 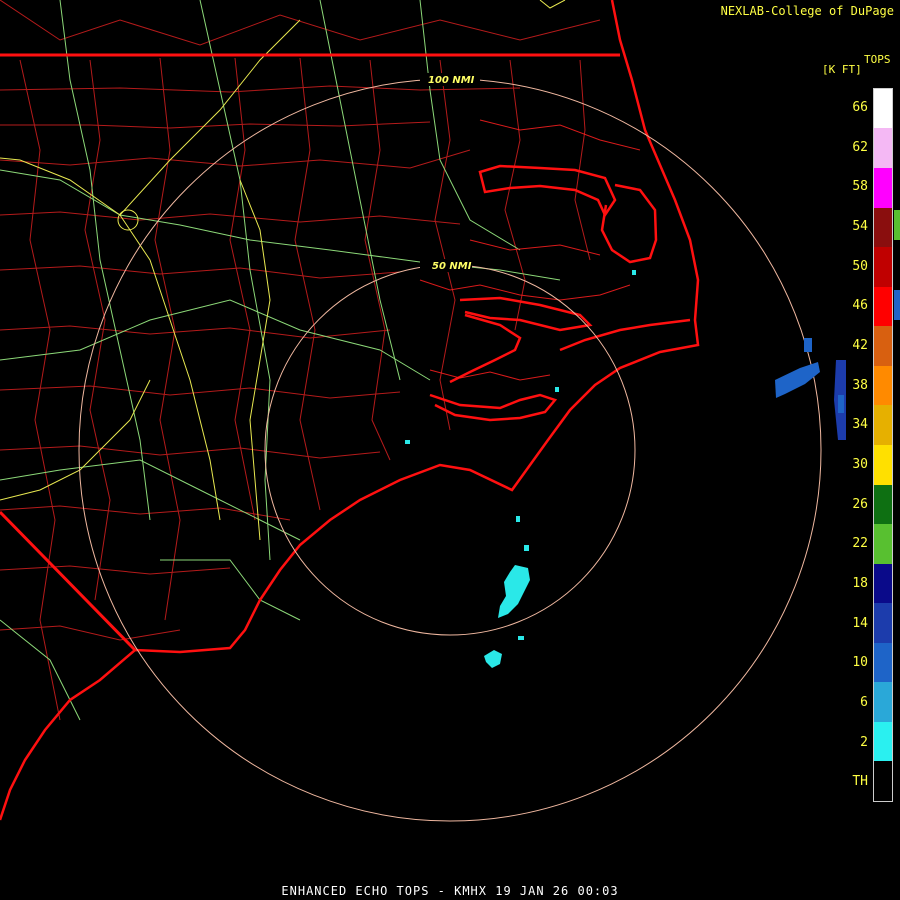 What do you see at coordinates (860, 623) in the screenshot?
I see `scale-tick-label: 14` at bounding box center [860, 623].